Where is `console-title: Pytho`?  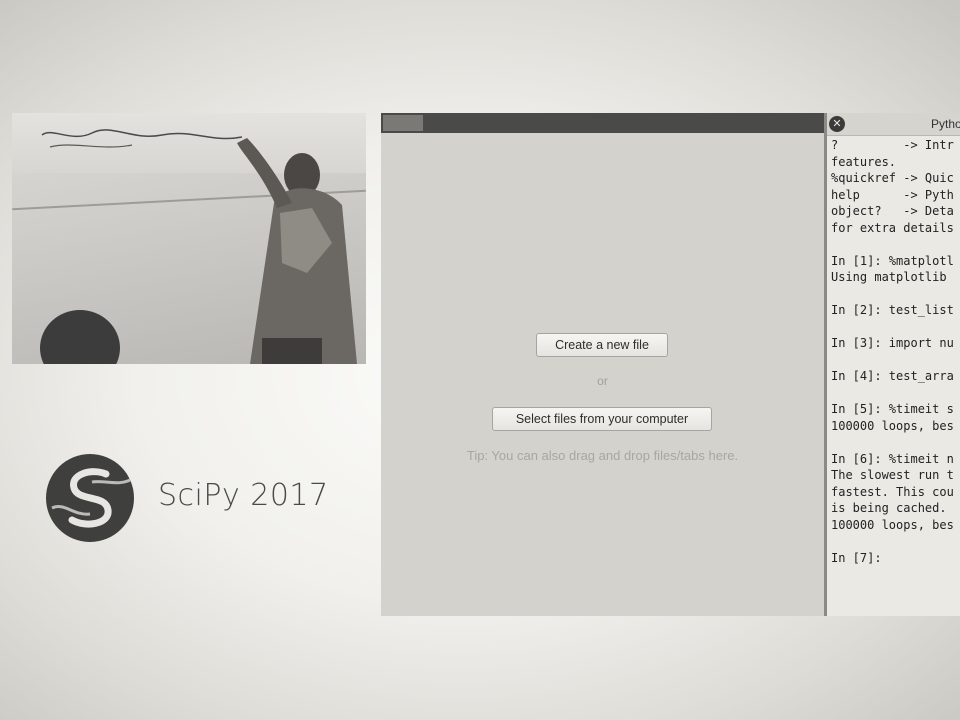
console-title: Pytho is located at coordinates (945, 124).